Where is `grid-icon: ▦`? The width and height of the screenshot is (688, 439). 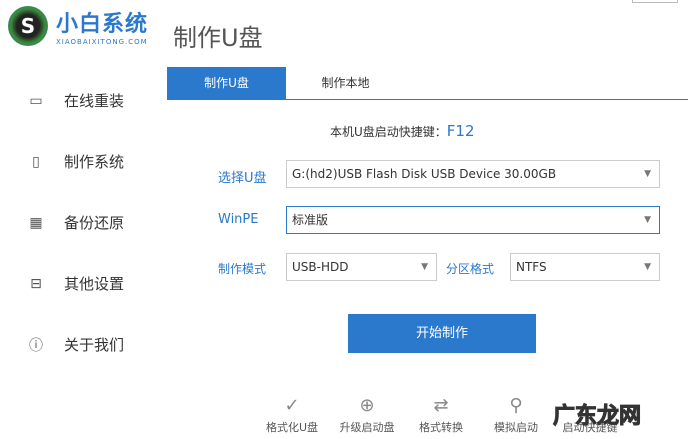
grid-icon: ▦ is located at coordinates (36, 222).